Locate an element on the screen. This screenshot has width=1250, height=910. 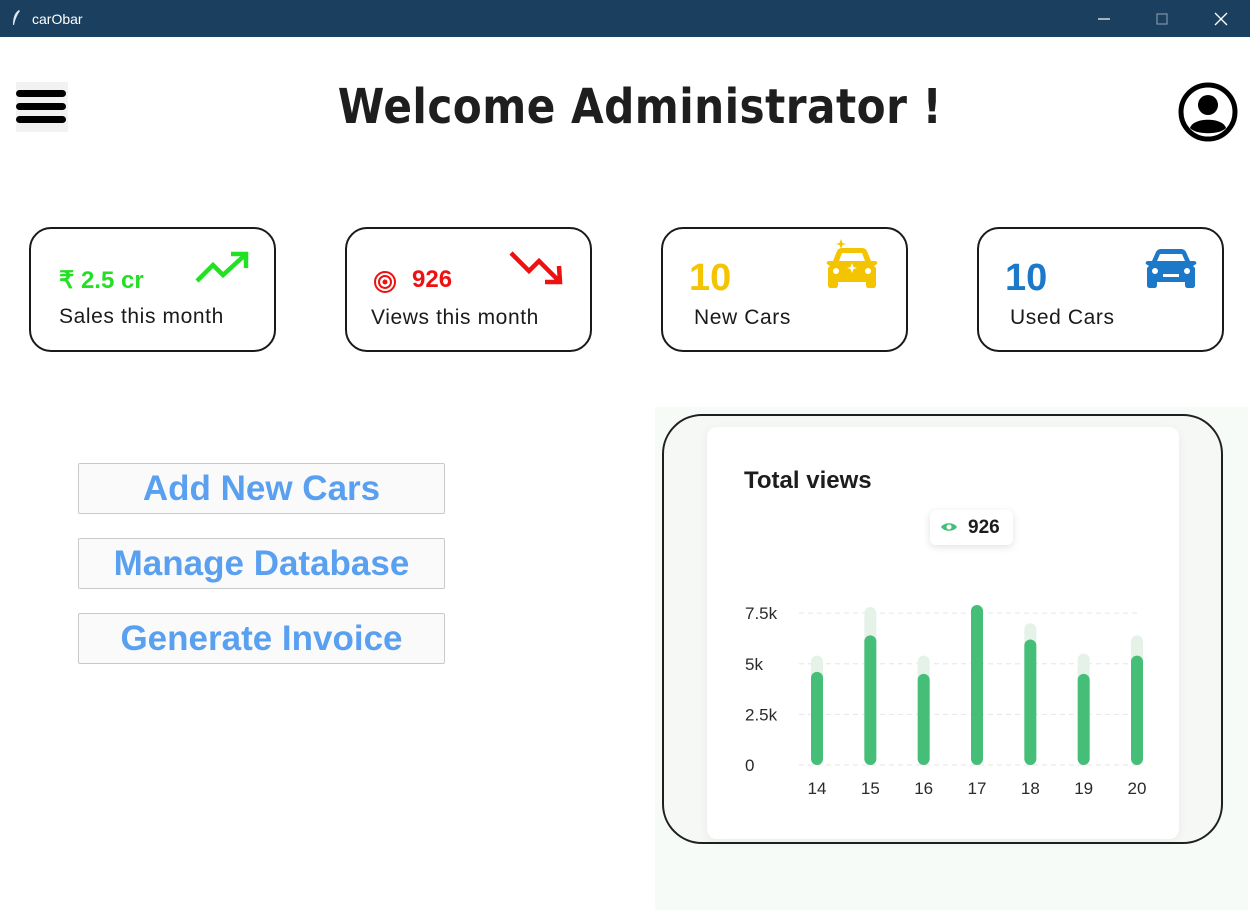
trend-up-icon is located at coordinates (222, 267).